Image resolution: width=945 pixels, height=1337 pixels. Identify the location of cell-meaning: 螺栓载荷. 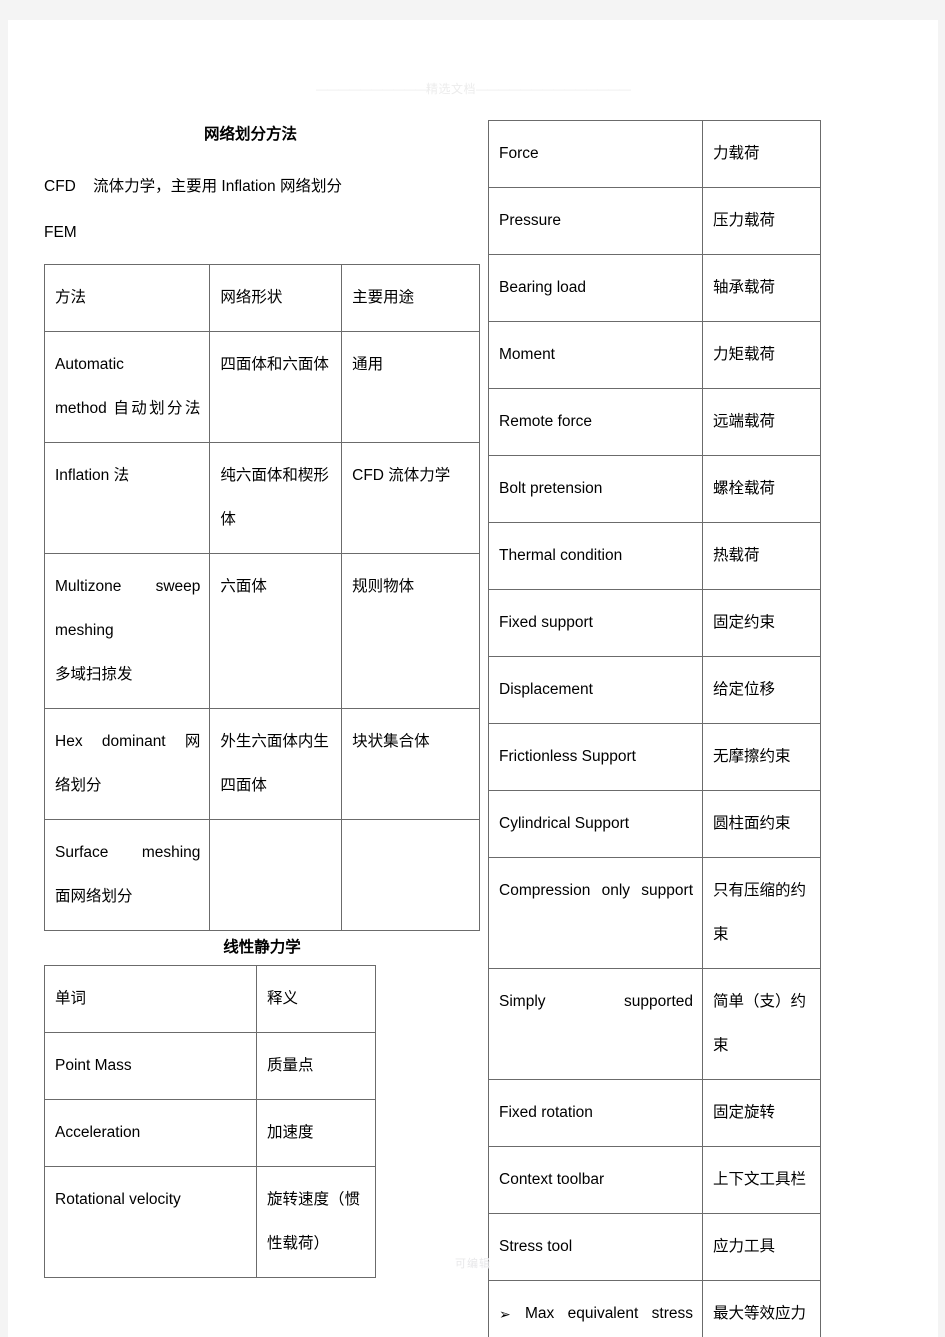
(761, 489).